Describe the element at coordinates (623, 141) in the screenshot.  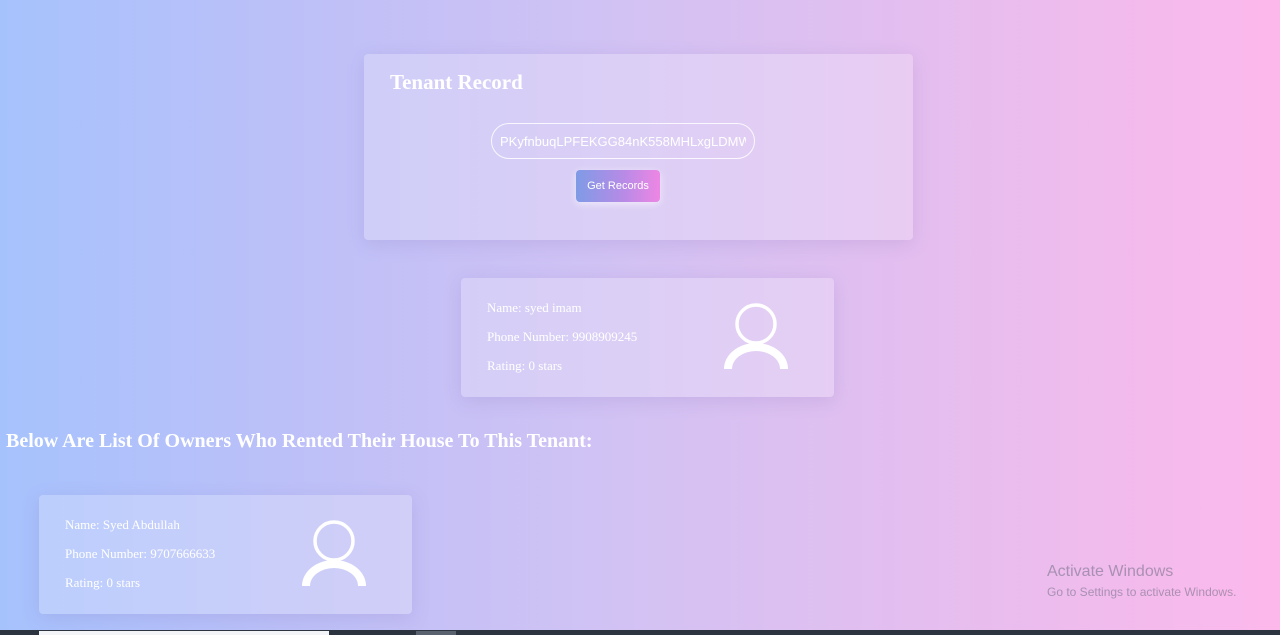
I see `tenant-id-input` at that location.